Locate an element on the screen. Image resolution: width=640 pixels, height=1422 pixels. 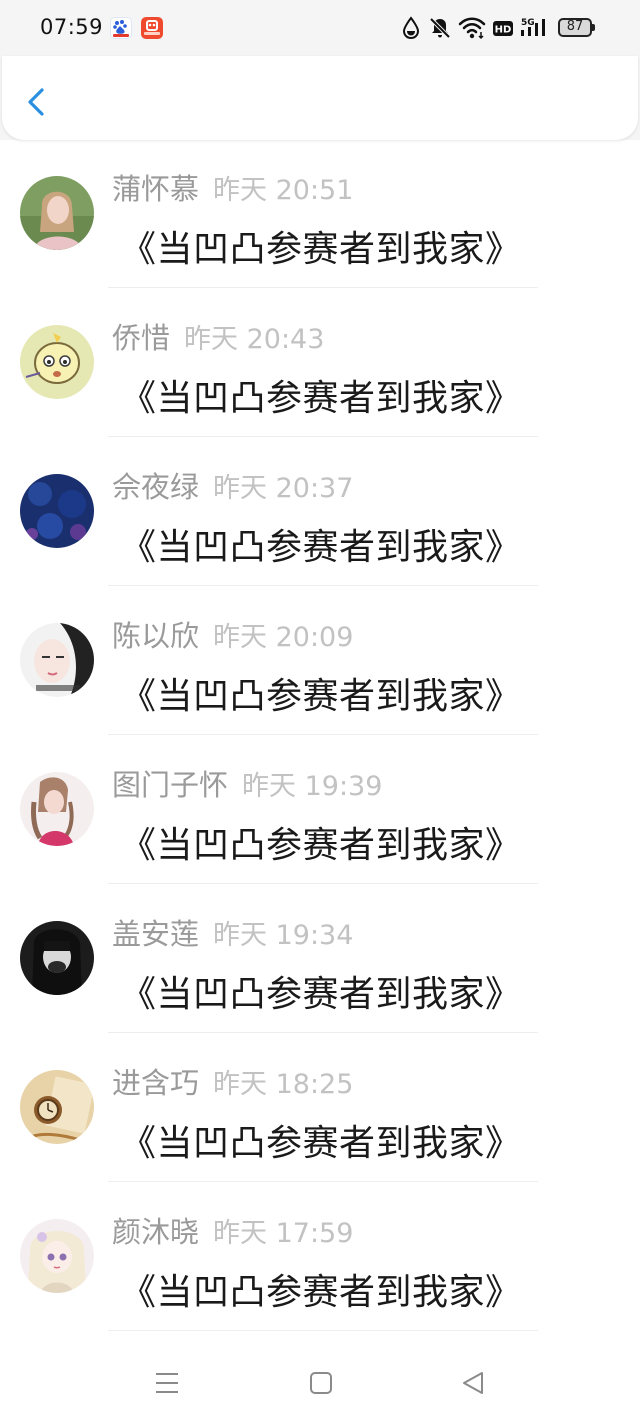
back-triangle-icon is located at coordinates (473, 1383).